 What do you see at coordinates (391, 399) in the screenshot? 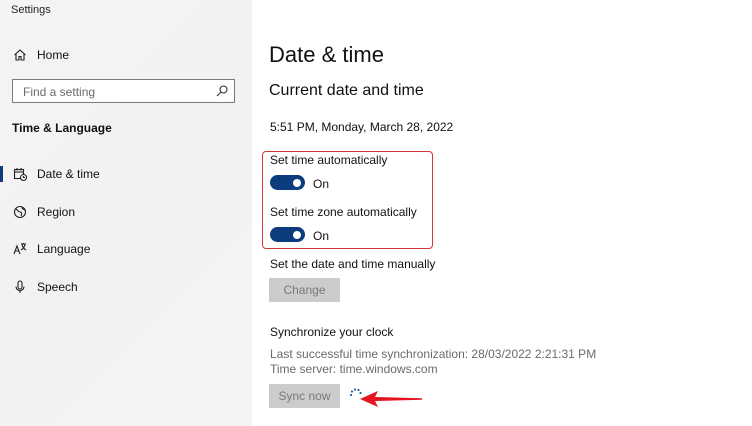
I see `annotation-arrow-icon` at bounding box center [391, 399].